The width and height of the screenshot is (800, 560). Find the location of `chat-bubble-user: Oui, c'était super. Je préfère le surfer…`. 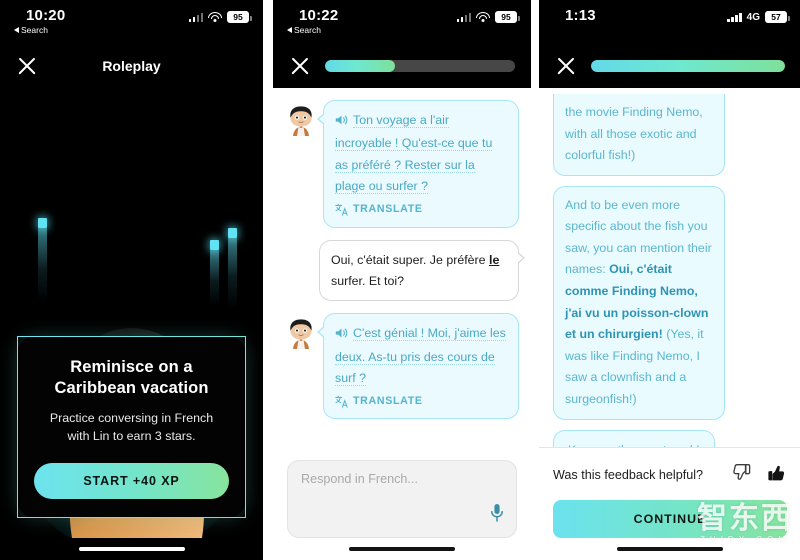

chat-bubble-user: Oui, c'était super. Je préfère le surfer… is located at coordinates (422, 270).